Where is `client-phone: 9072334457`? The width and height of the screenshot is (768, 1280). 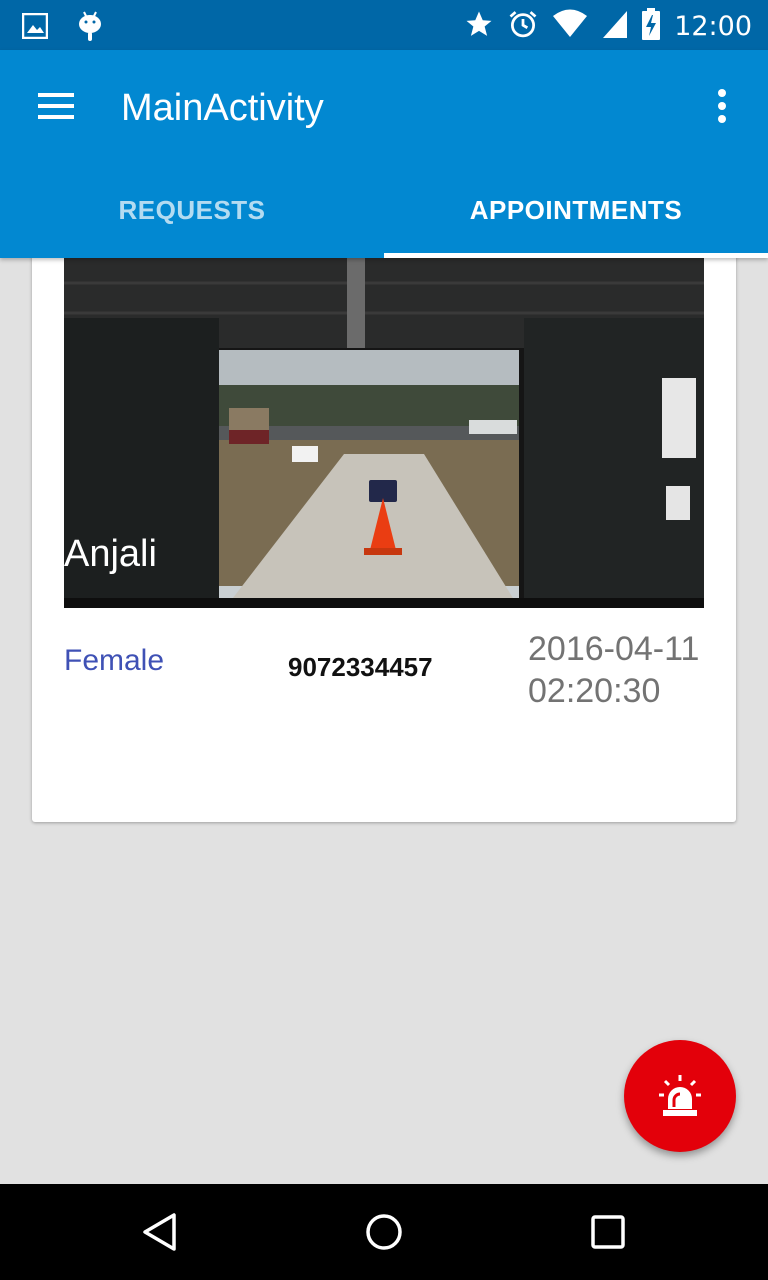
client-phone: 9072334457 is located at coordinates (360, 667).